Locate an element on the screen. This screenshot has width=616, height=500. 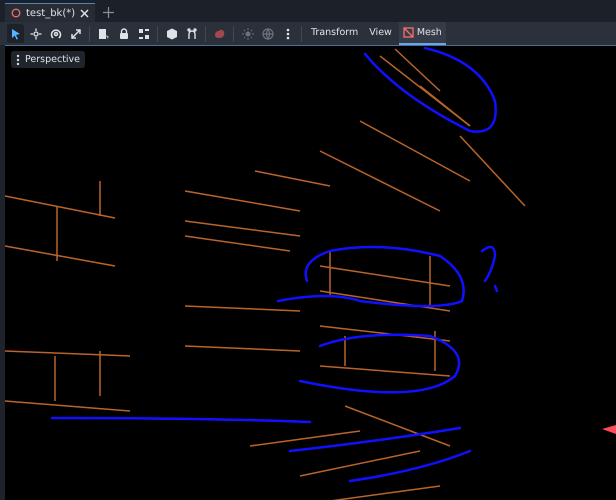
lock-icon is located at coordinates (124, 34).